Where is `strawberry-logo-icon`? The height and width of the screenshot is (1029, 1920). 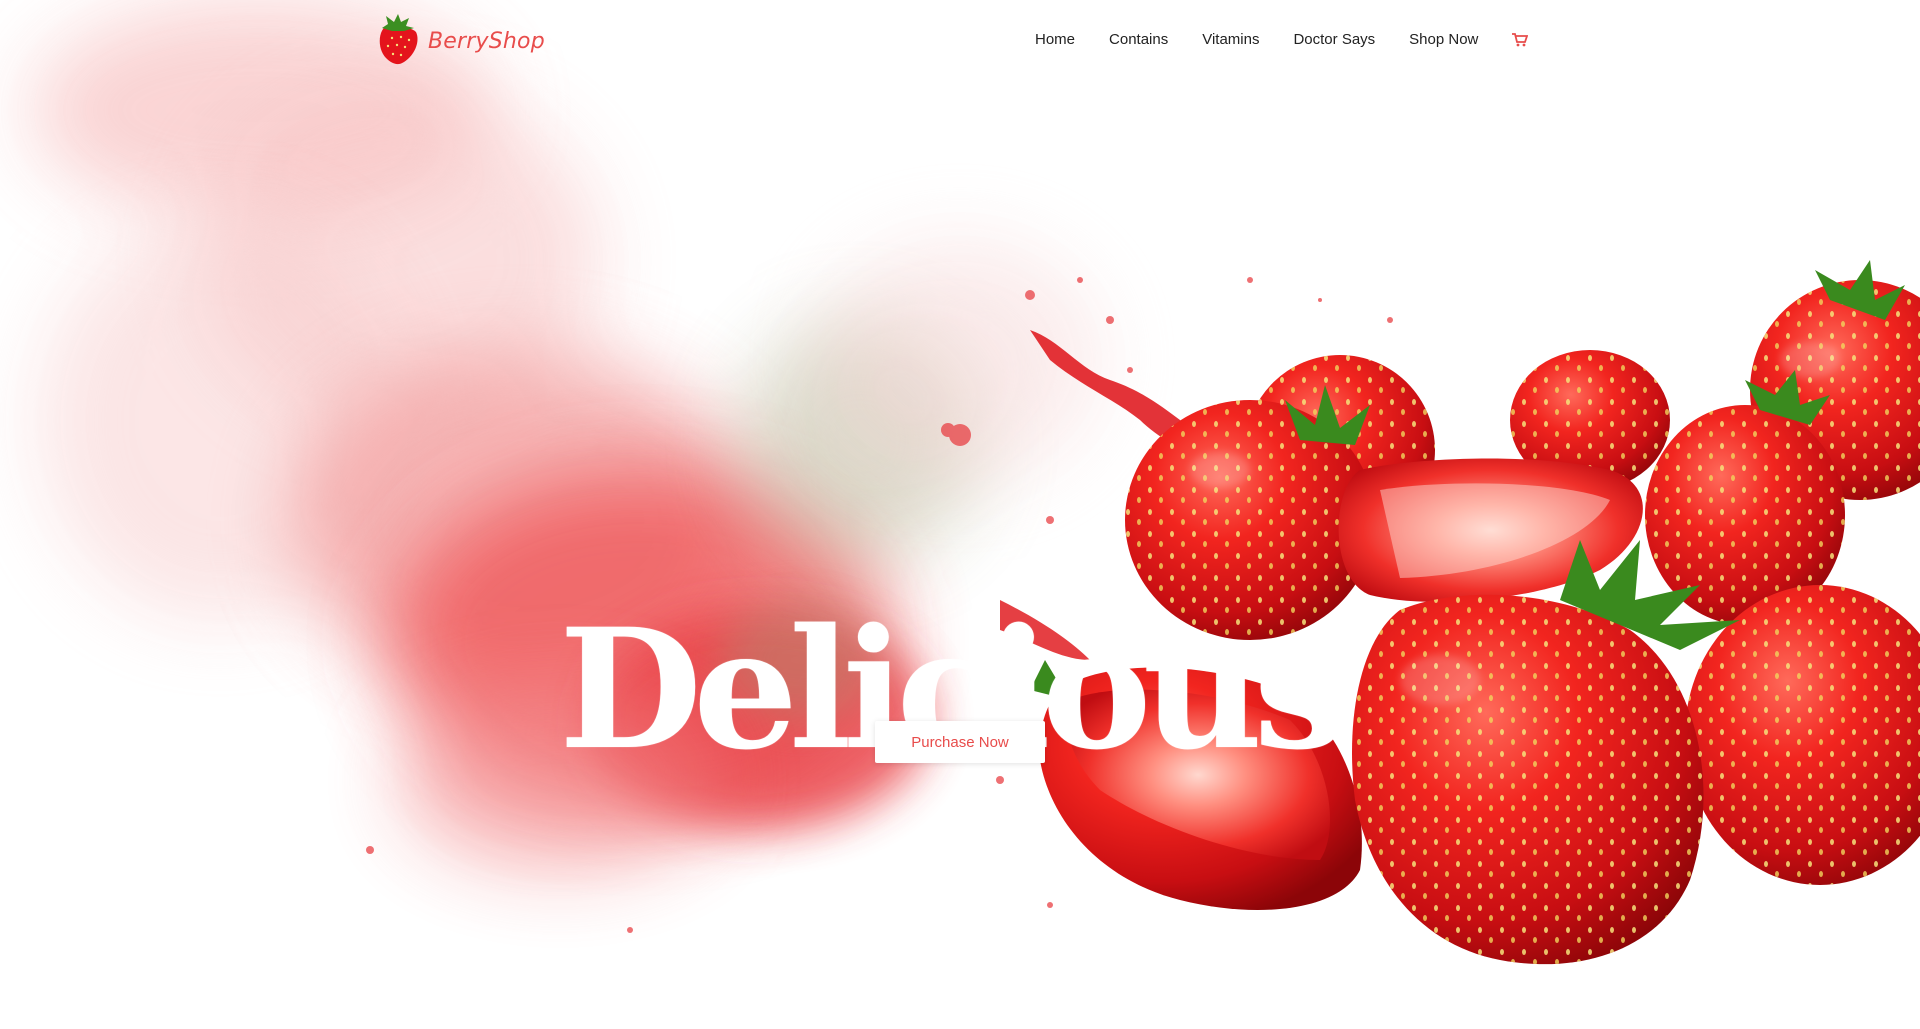
strawberry-logo-icon is located at coordinates (398, 39).